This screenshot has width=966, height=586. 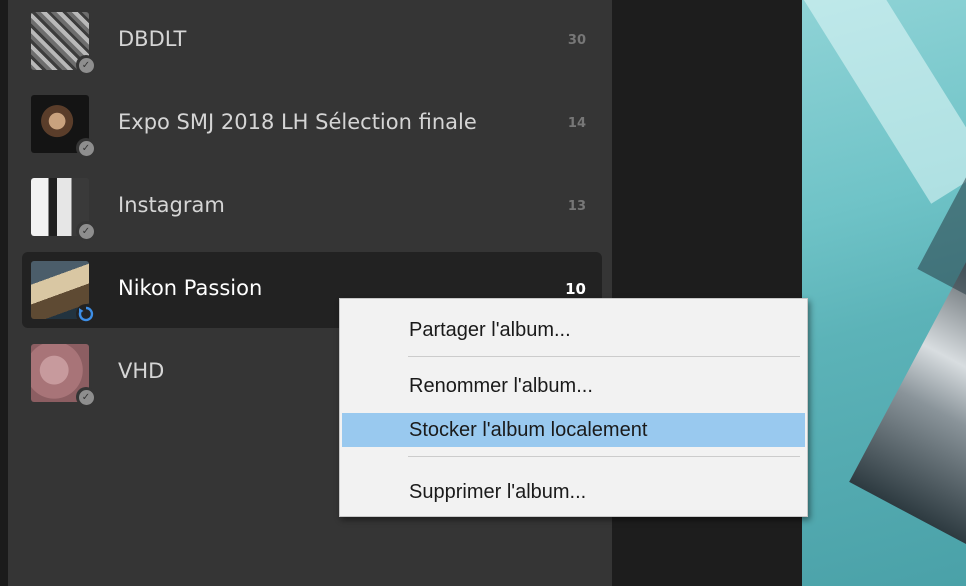 What do you see at coordinates (190, 288) in the screenshot?
I see `album-name: Nikon Passion` at bounding box center [190, 288].